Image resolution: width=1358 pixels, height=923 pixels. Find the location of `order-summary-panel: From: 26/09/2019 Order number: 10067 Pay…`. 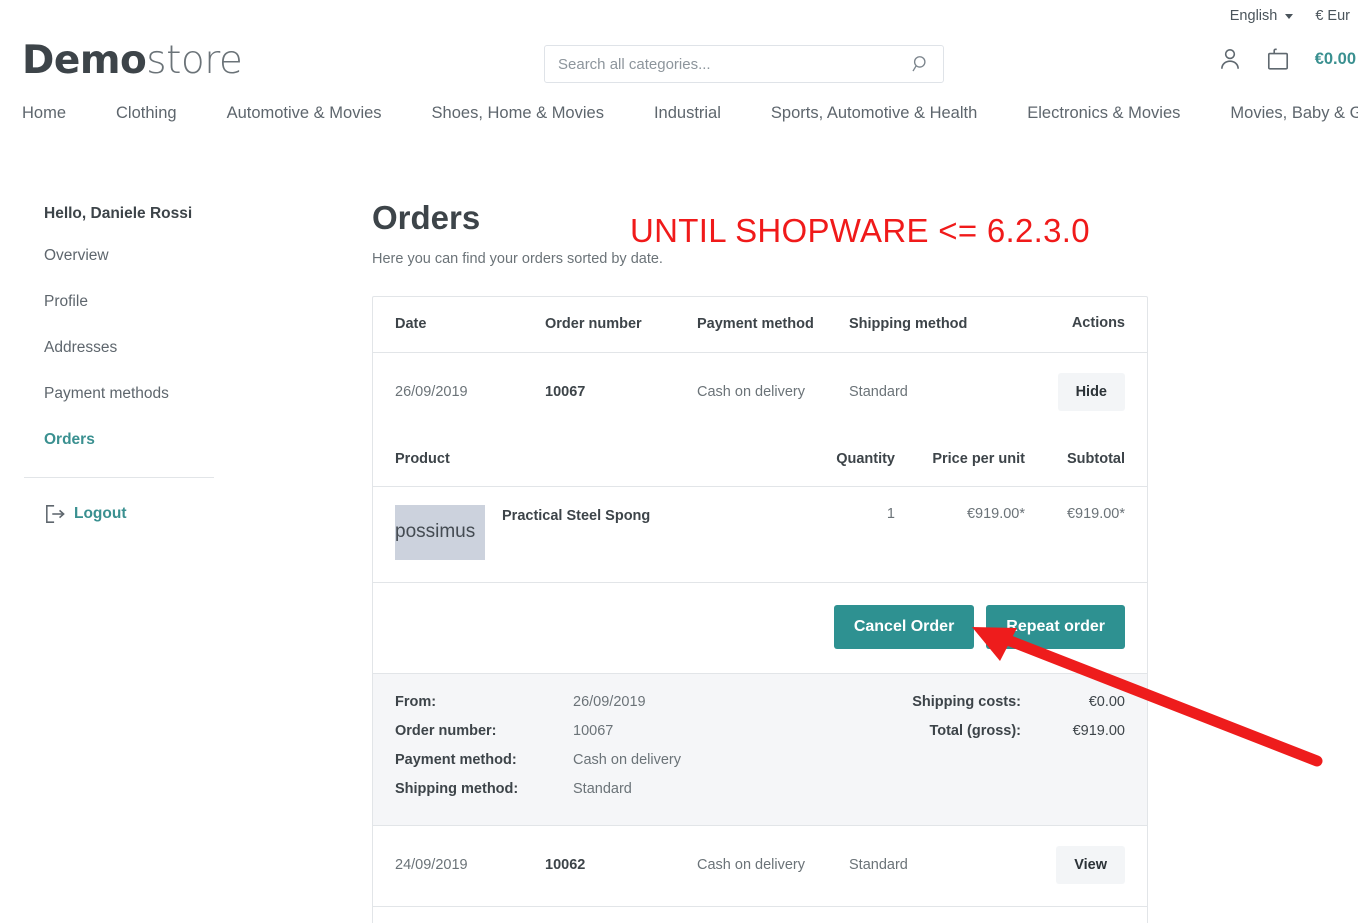

order-summary-panel: From: 26/09/2019 Order number: 10067 Pay… is located at coordinates (760, 749).